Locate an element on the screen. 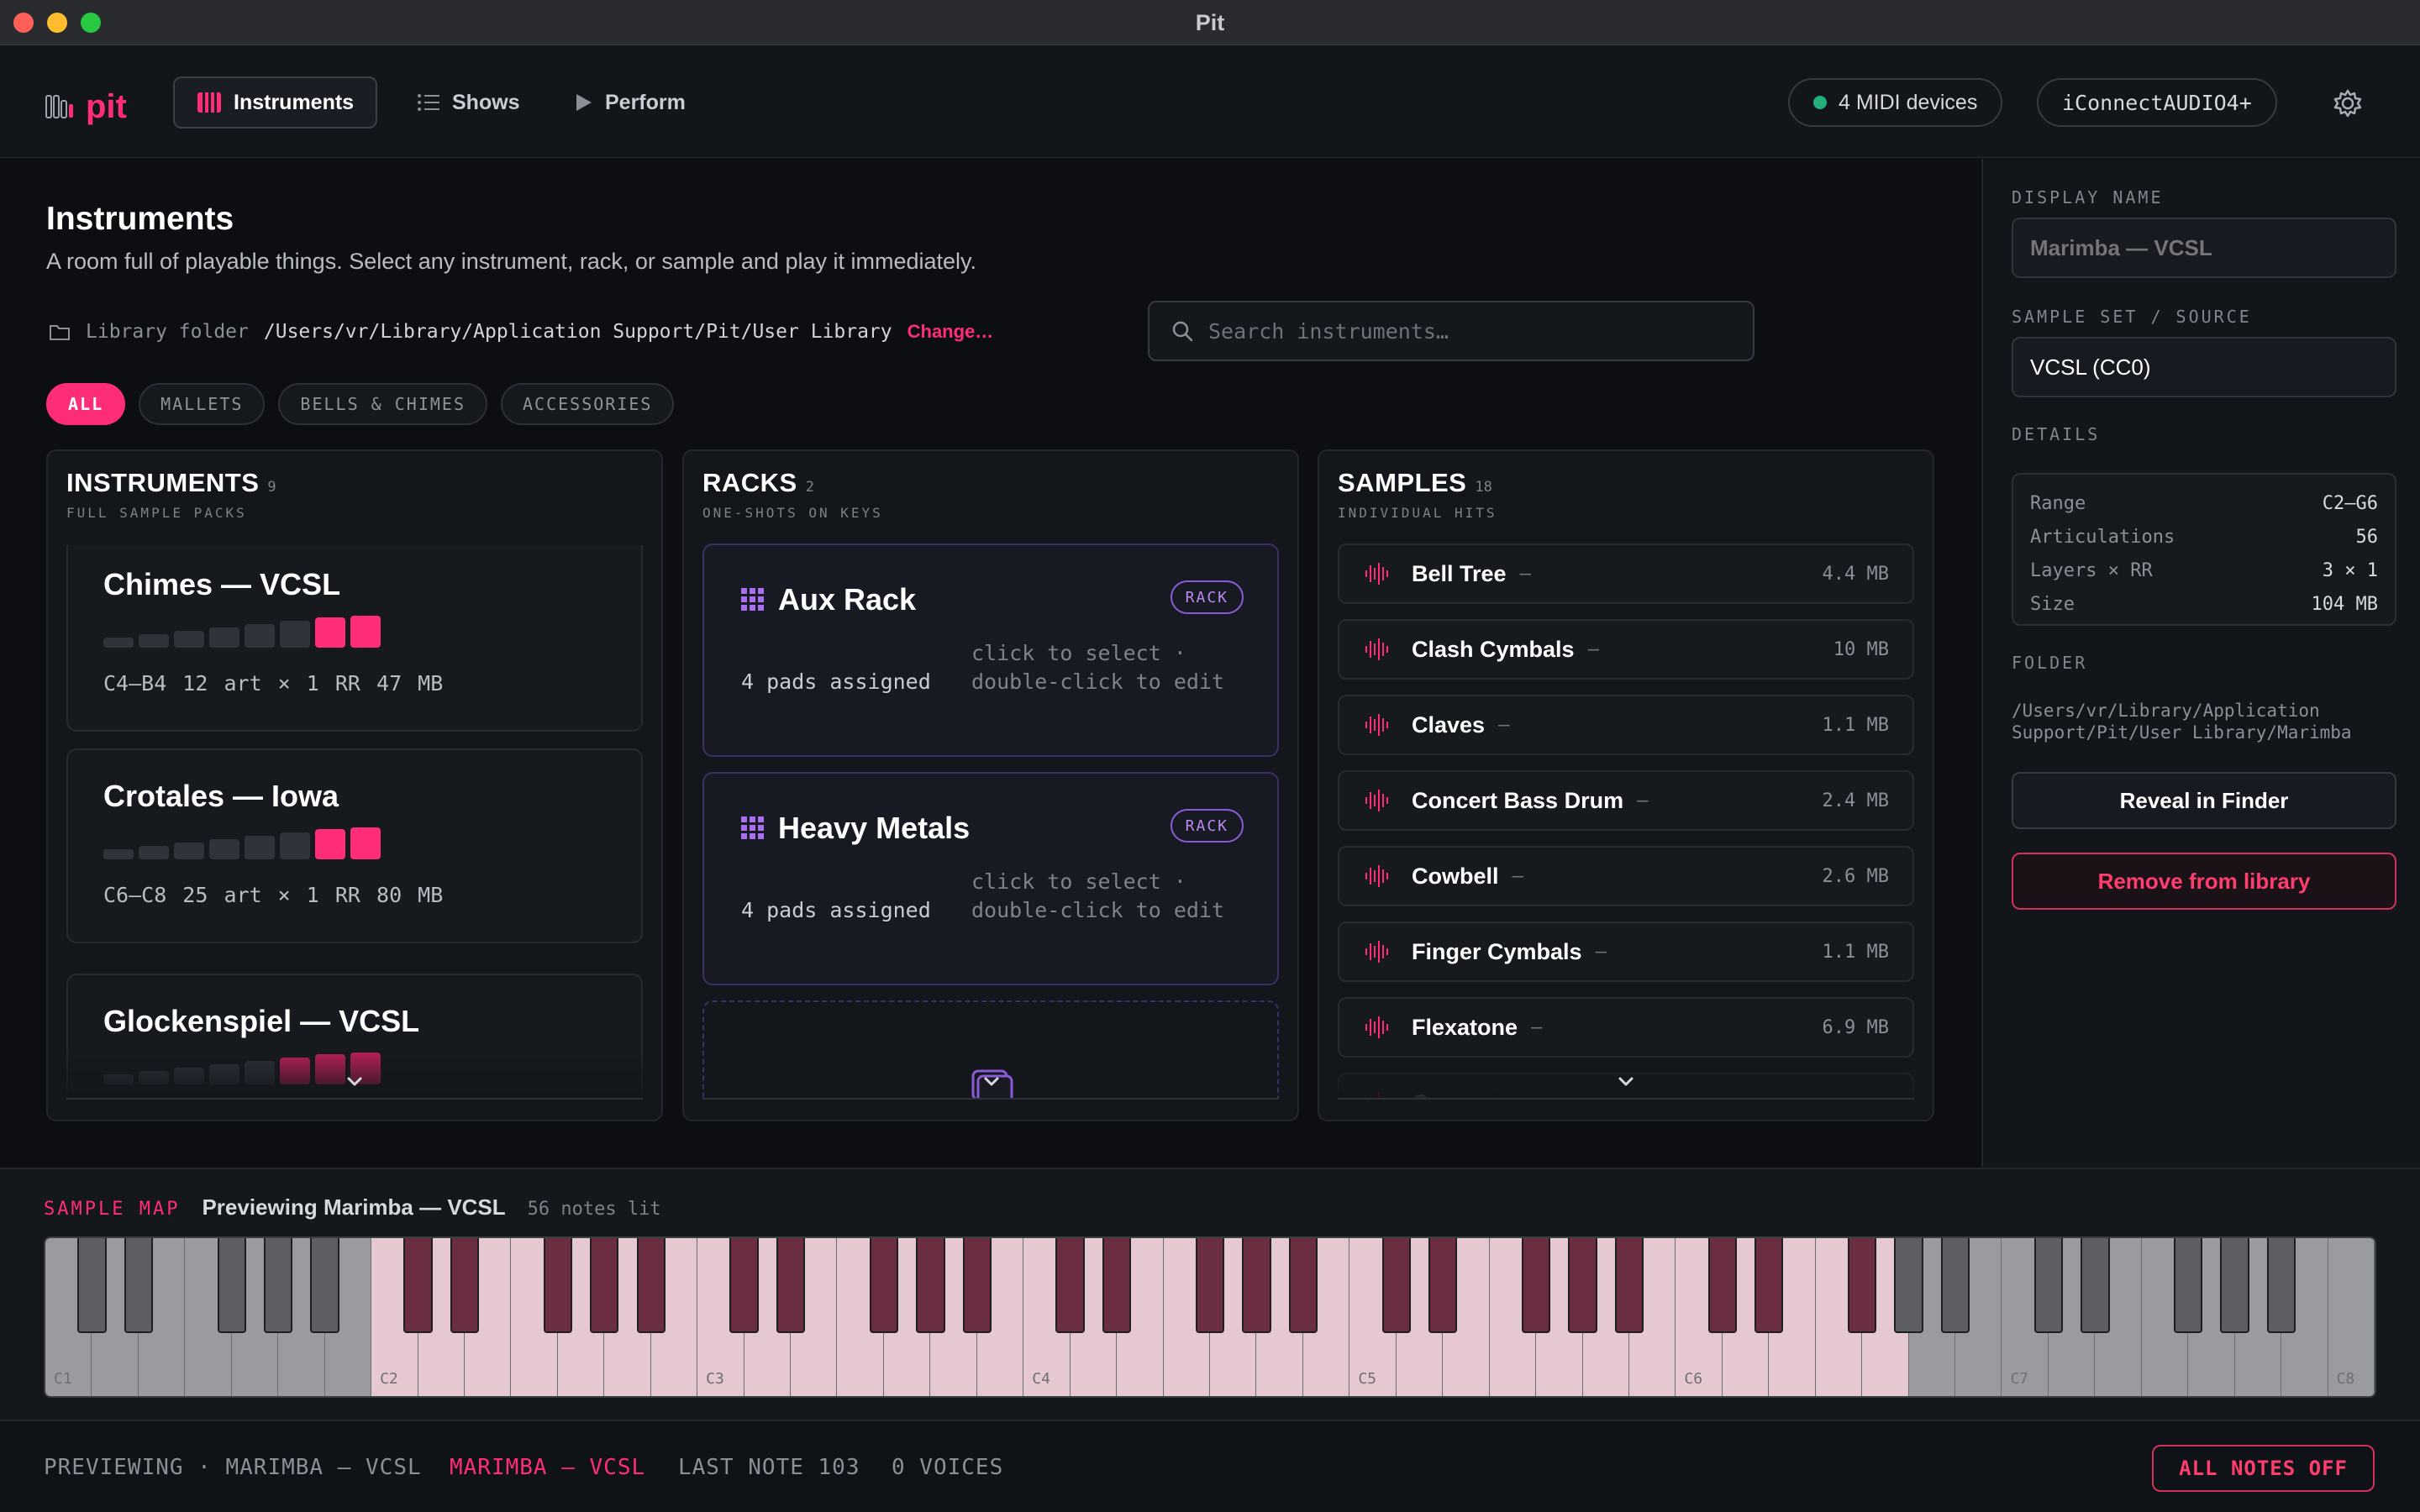 Image resolution: width=2420 pixels, height=1512 pixels. source-value: VCSL (CC0) is located at coordinates (2090, 367).